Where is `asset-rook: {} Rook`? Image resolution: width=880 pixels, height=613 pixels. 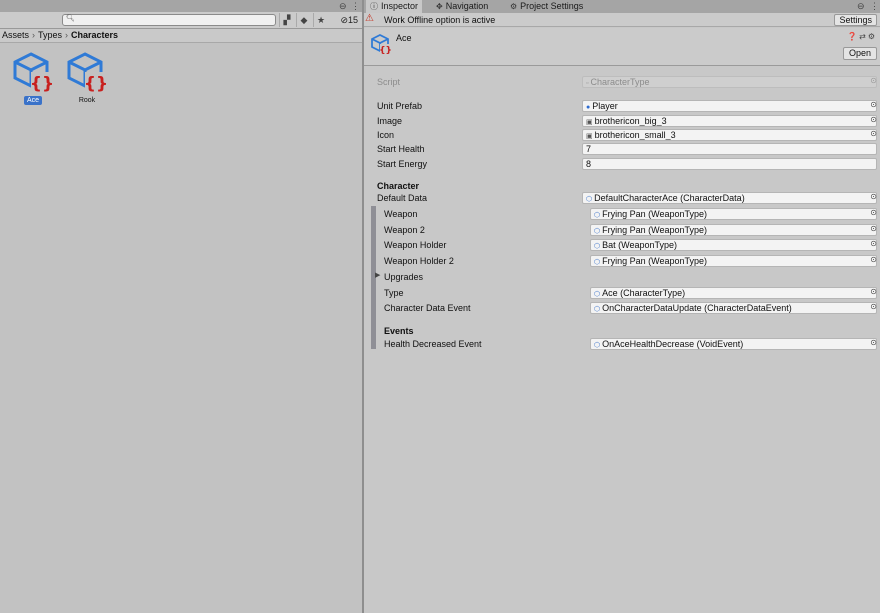 asset-rook: {} Rook is located at coordinates (87, 77).